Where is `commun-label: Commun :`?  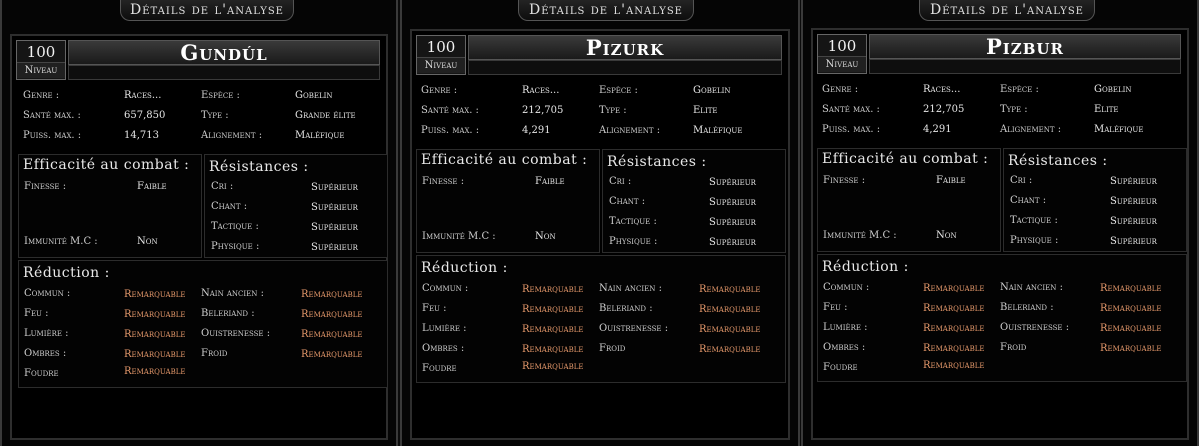 commun-label: Commun : is located at coordinates (445, 288).